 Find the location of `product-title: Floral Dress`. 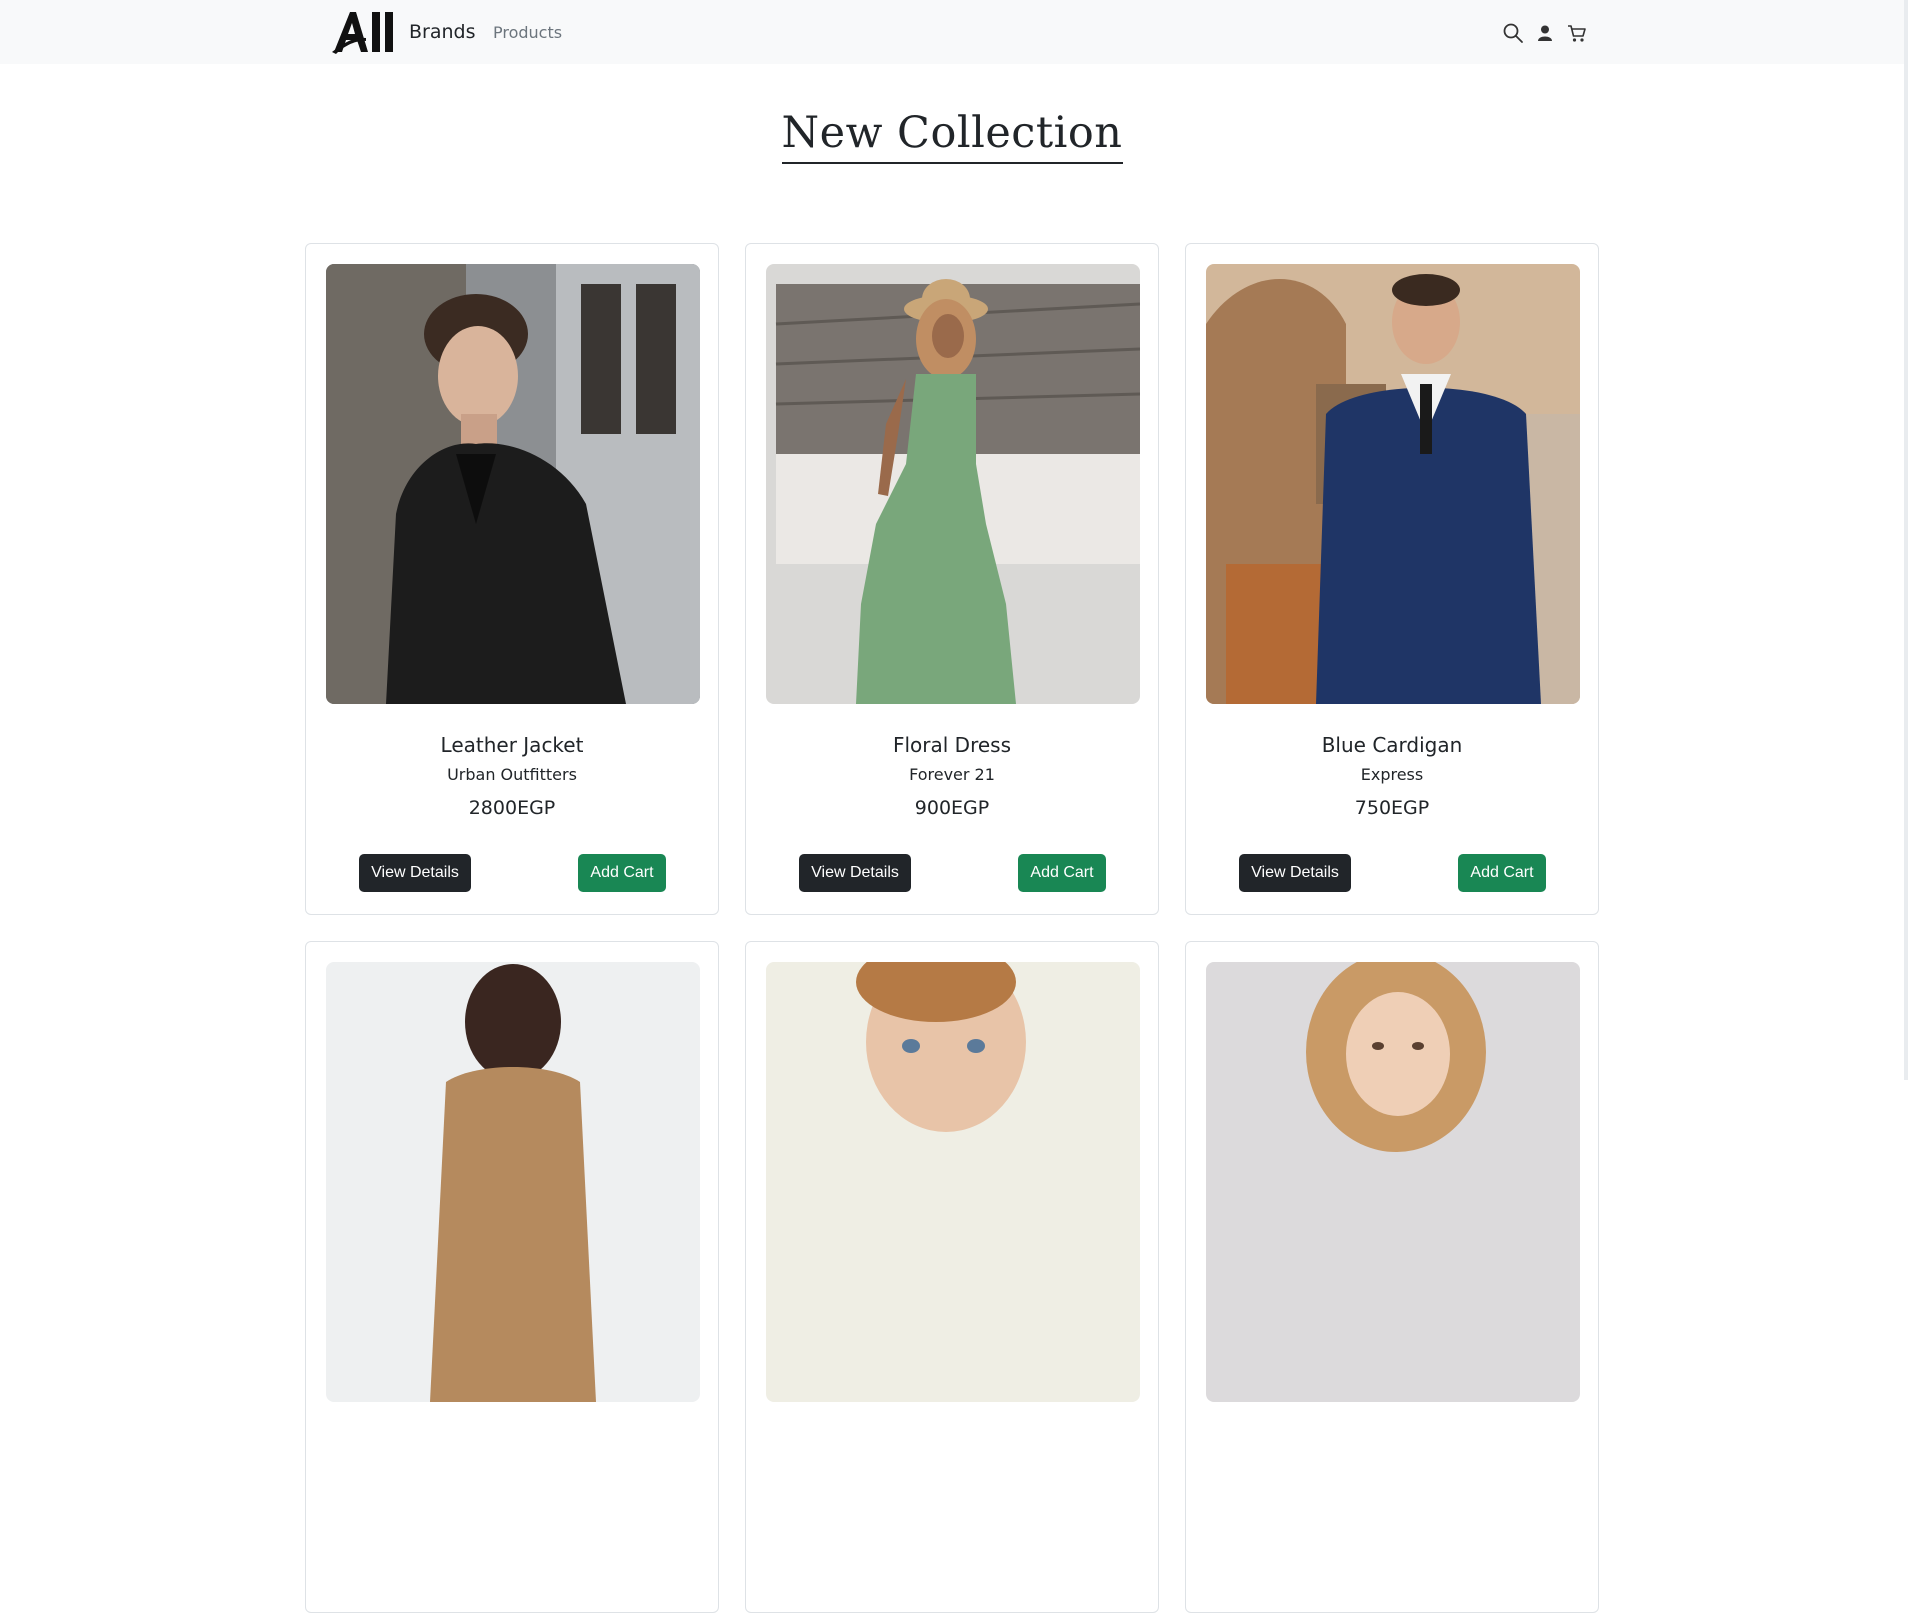

product-title: Floral Dress is located at coordinates (952, 745).